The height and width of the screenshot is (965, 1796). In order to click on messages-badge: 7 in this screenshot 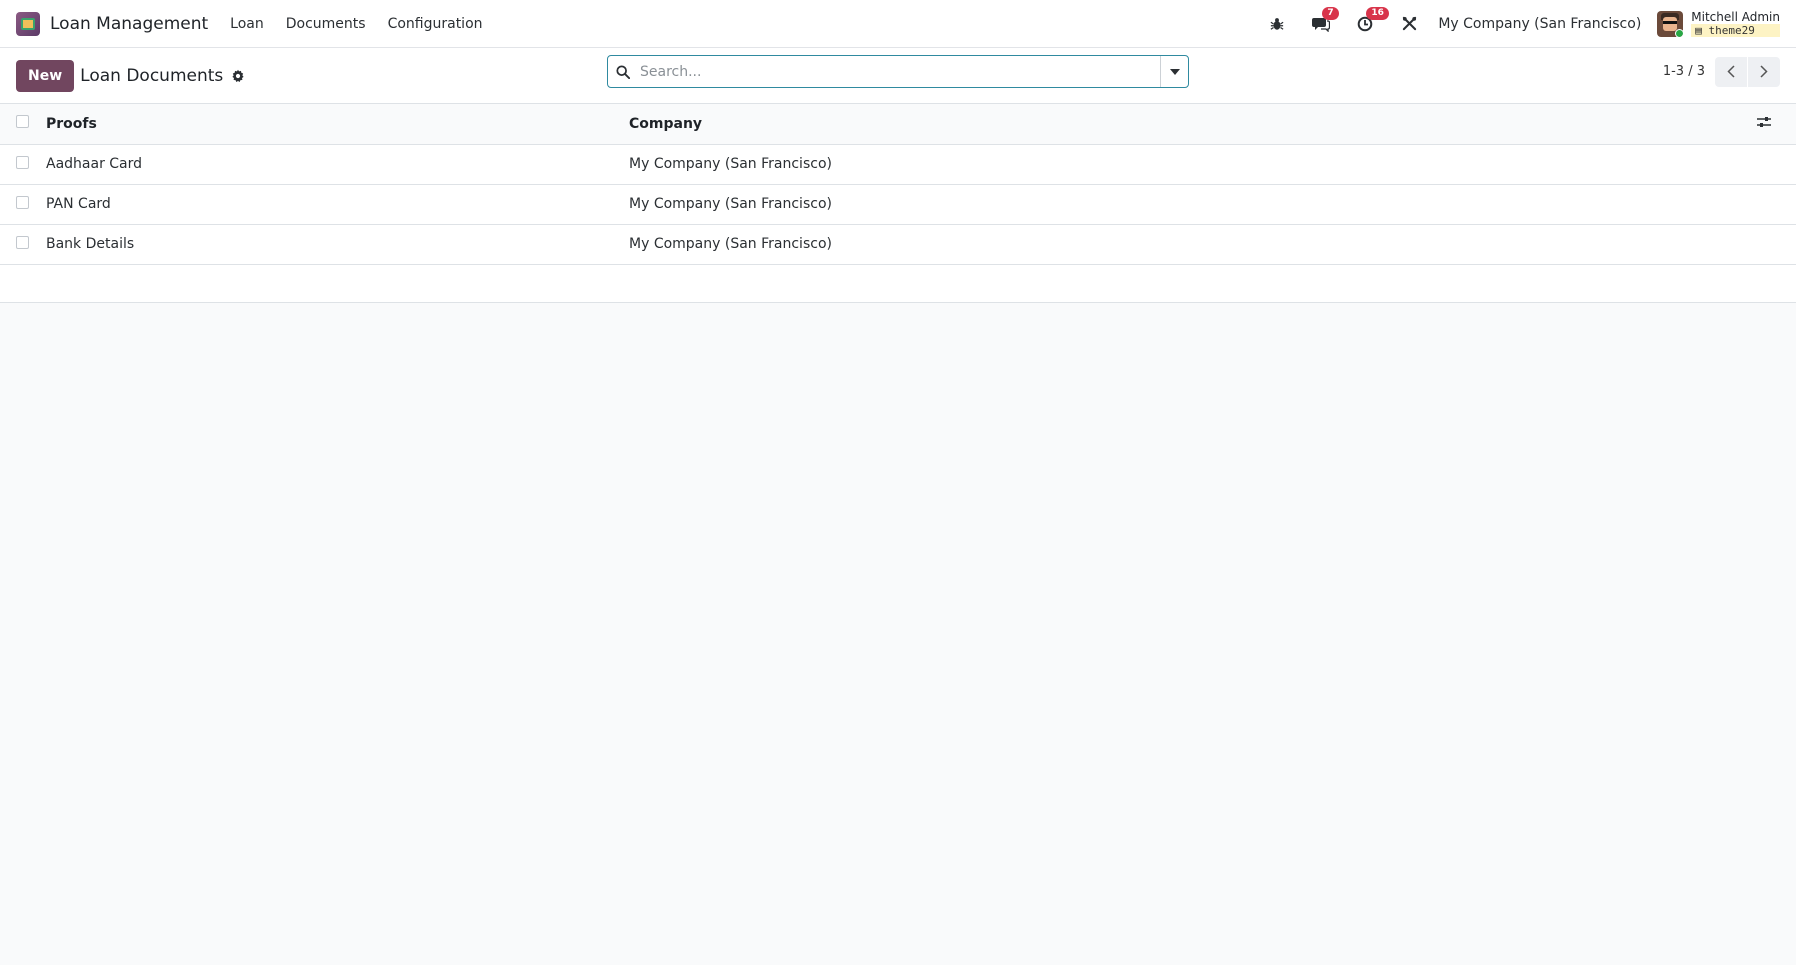, I will do `click(1330, 13)`.